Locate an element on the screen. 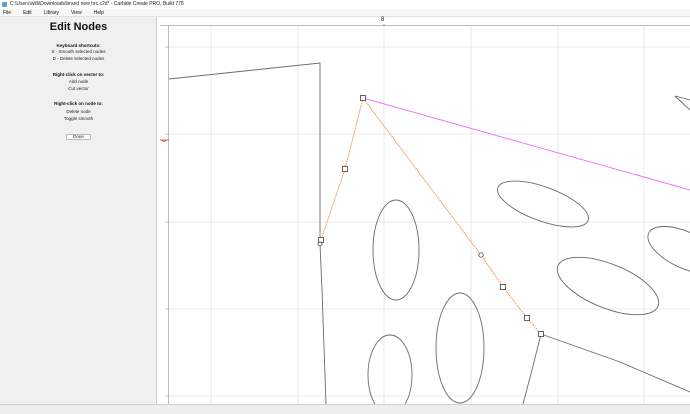  shortcut-smooth: S - Smooth selected nodes is located at coordinates (78, 51).